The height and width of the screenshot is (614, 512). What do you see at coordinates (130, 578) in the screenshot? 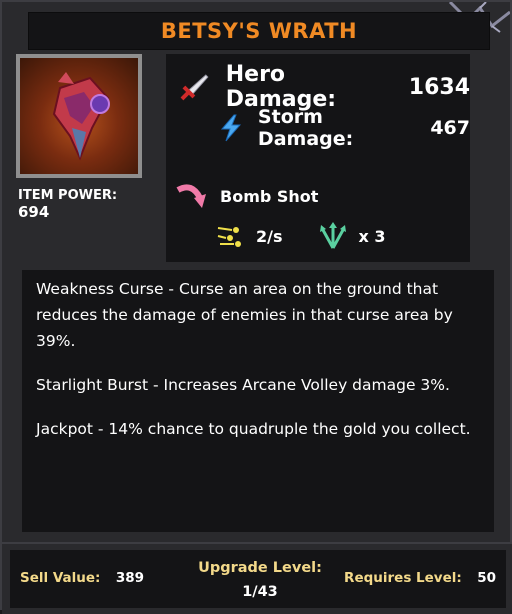
I see `sell-value-amount: 389` at bounding box center [130, 578].